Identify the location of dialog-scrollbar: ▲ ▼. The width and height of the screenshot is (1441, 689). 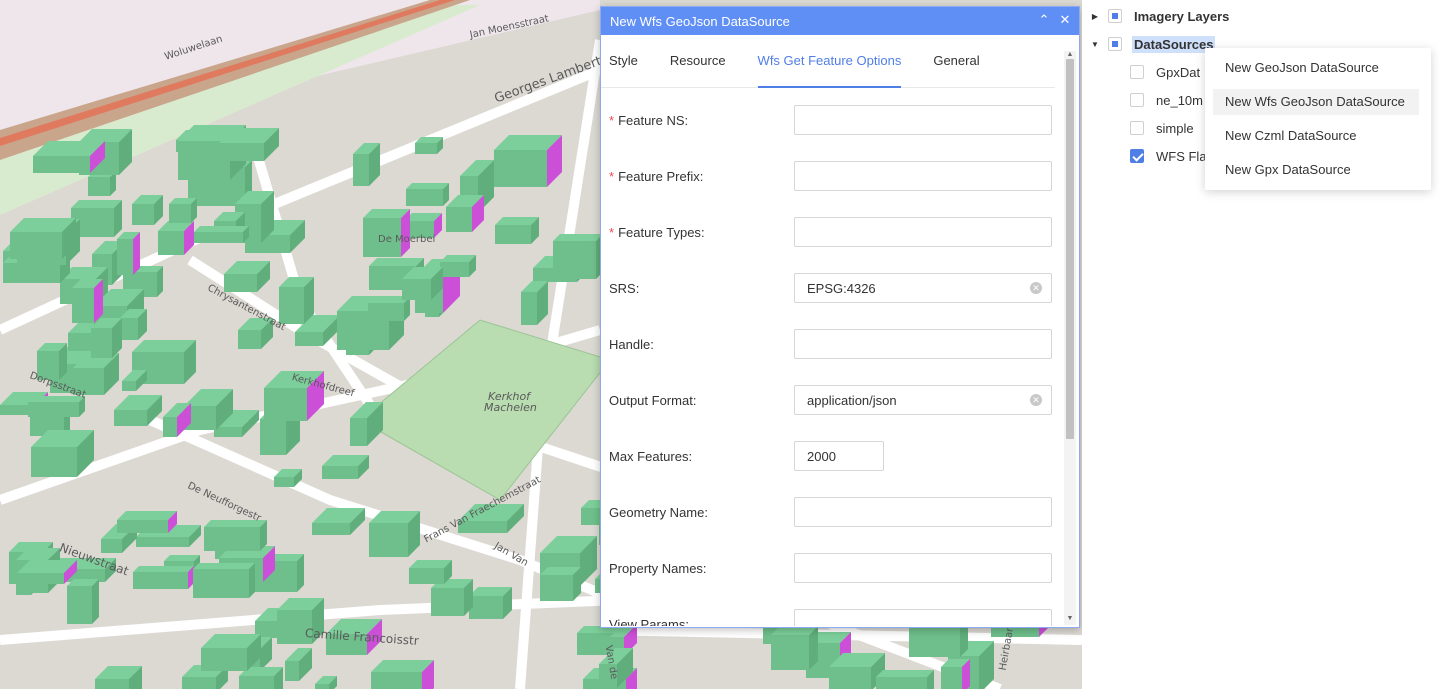
(1070, 338).